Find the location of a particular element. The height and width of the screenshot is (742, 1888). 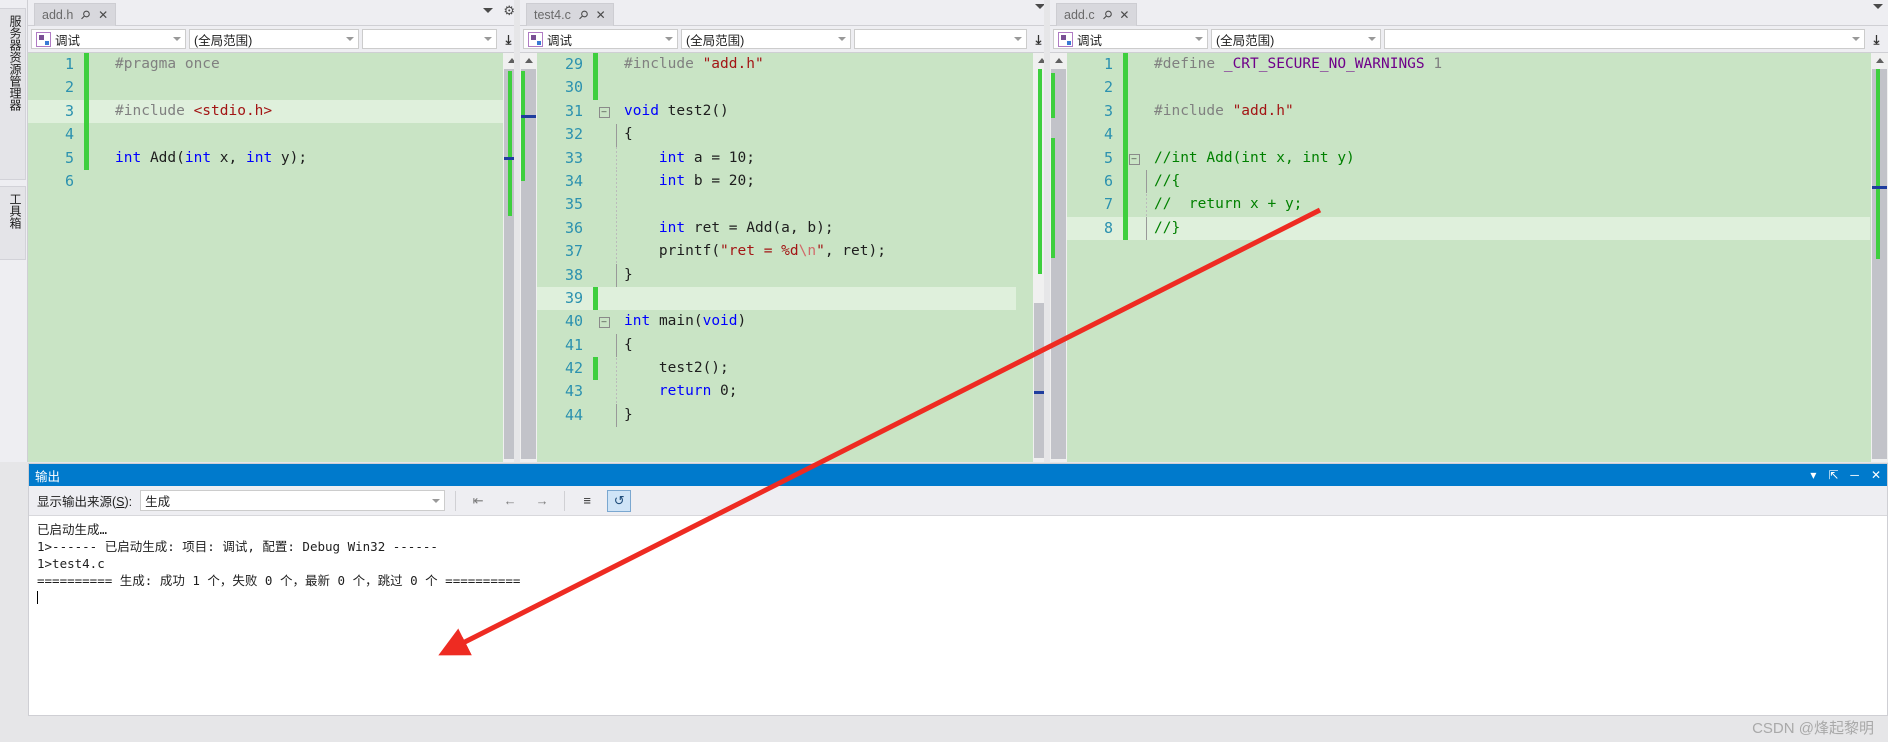

code-line: 3 #include <stdio.h> is located at coordinates (274, 111).